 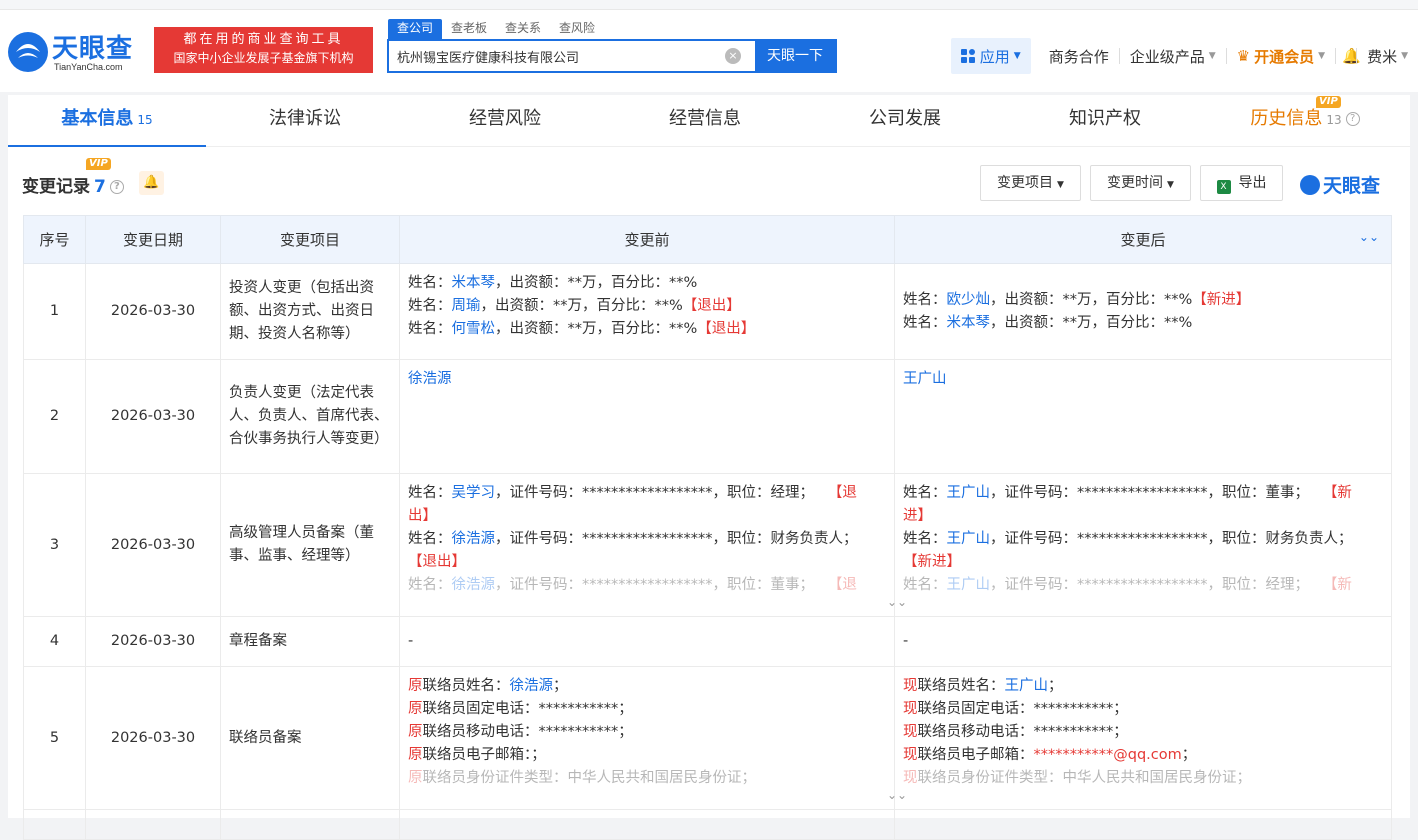 I want to click on search-tab-boss: 查老板, so click(x=469, y=29).